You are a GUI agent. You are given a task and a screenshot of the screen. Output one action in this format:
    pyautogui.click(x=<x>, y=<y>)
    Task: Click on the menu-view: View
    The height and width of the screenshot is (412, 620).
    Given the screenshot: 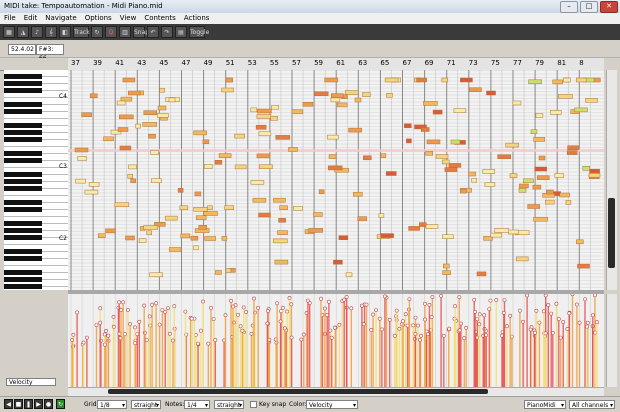 What is the action you would take?
    pyautogui.click(x=128, y=18)
    